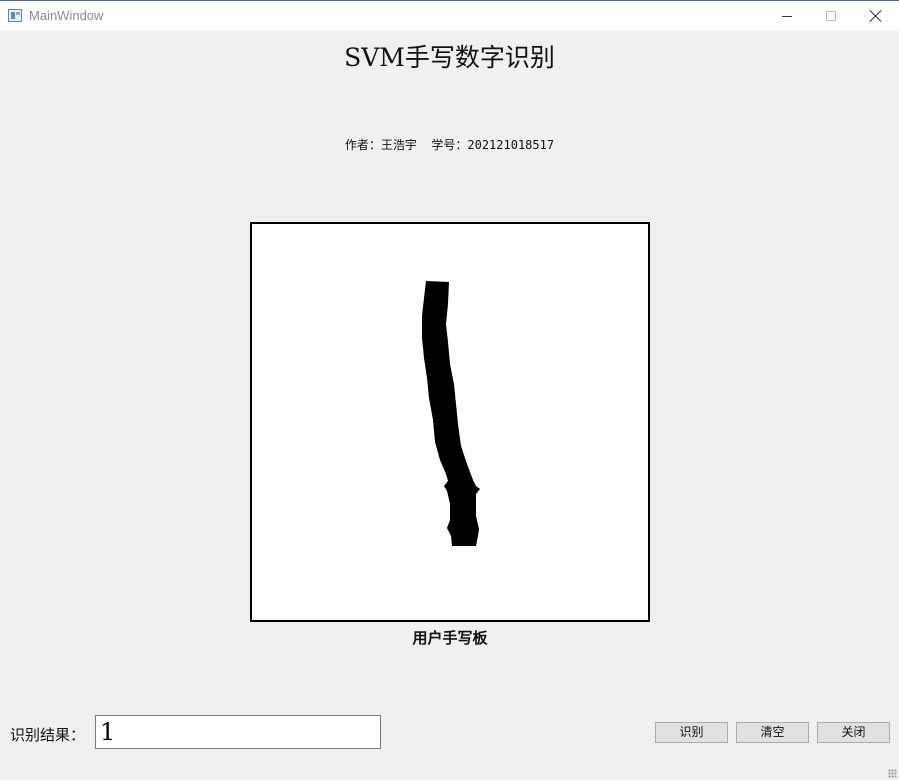 The height and width of the screenshot is (780, 899). Describe the element at coordinates (451, 413) in the screenshot. I see `handwritten-stroke` at that location.